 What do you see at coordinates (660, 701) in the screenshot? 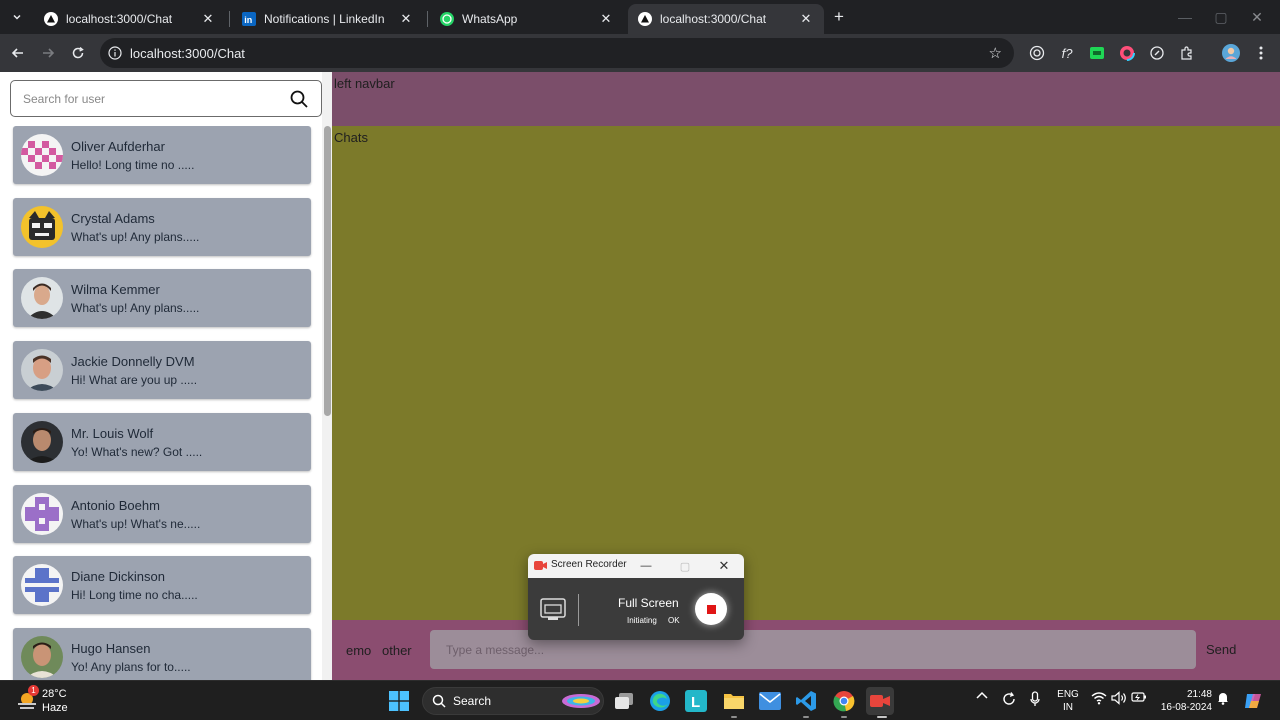
I see `edge-browser-icon` at bounding box center [660, 701].